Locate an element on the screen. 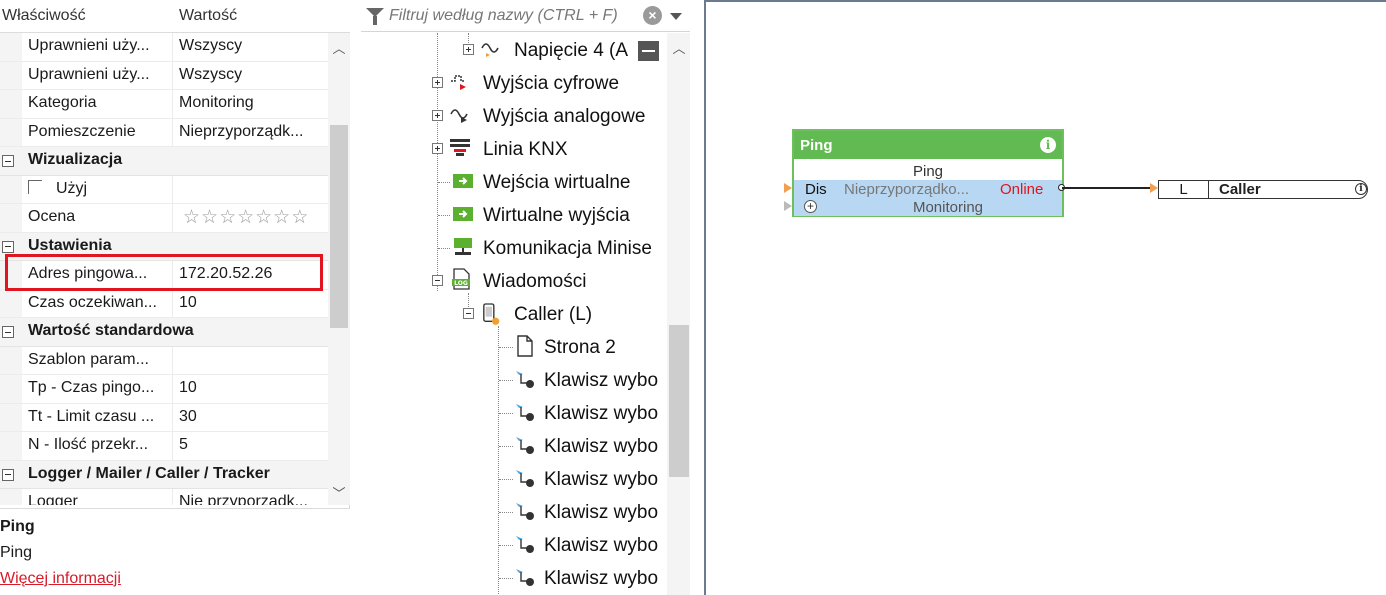 The image size is (1386, 595). clear-filter-icon: × is located at coordinates (652, 15).